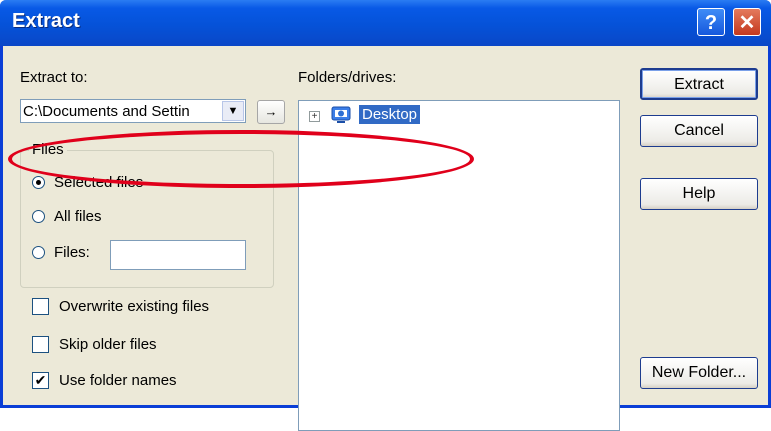  Describe the element at coordinates (233, 111) in the screenshot. I see `chevron-down-icon: ▼` at that location.